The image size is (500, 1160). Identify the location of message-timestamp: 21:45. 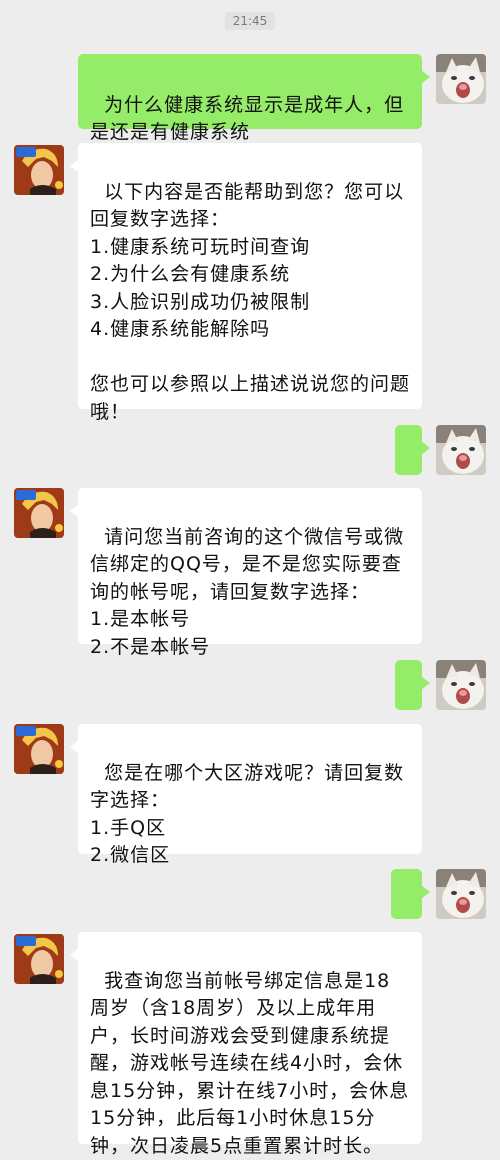
(250, 20).